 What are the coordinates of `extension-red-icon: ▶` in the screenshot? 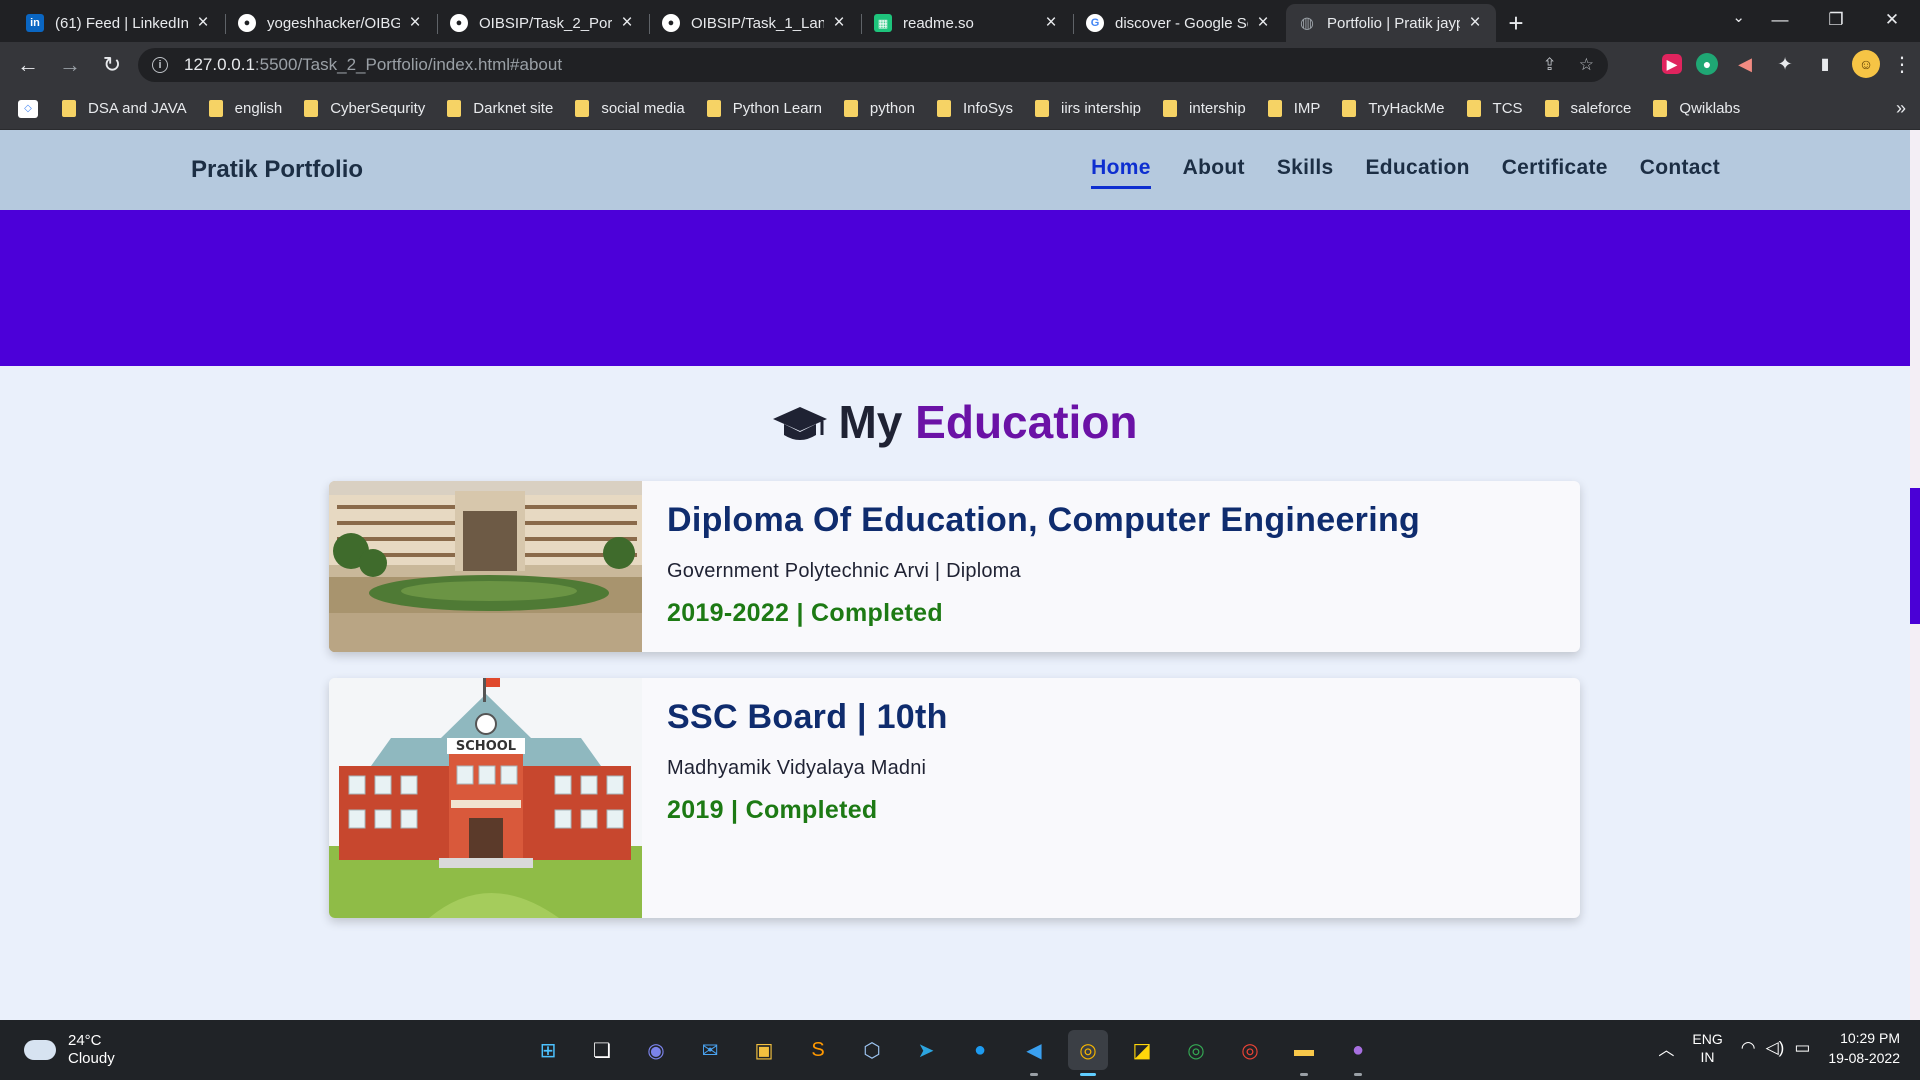 It's located at (1672, 64).